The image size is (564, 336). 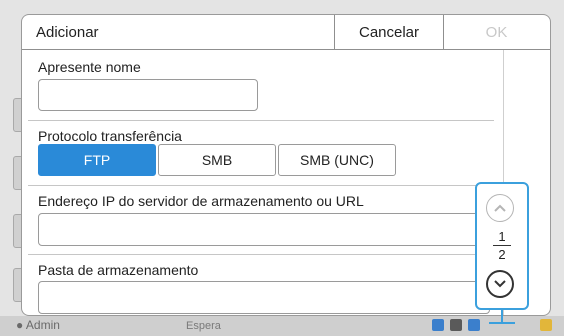 I want to click on page-indicator: 1 2, so click(x=502, y=245).